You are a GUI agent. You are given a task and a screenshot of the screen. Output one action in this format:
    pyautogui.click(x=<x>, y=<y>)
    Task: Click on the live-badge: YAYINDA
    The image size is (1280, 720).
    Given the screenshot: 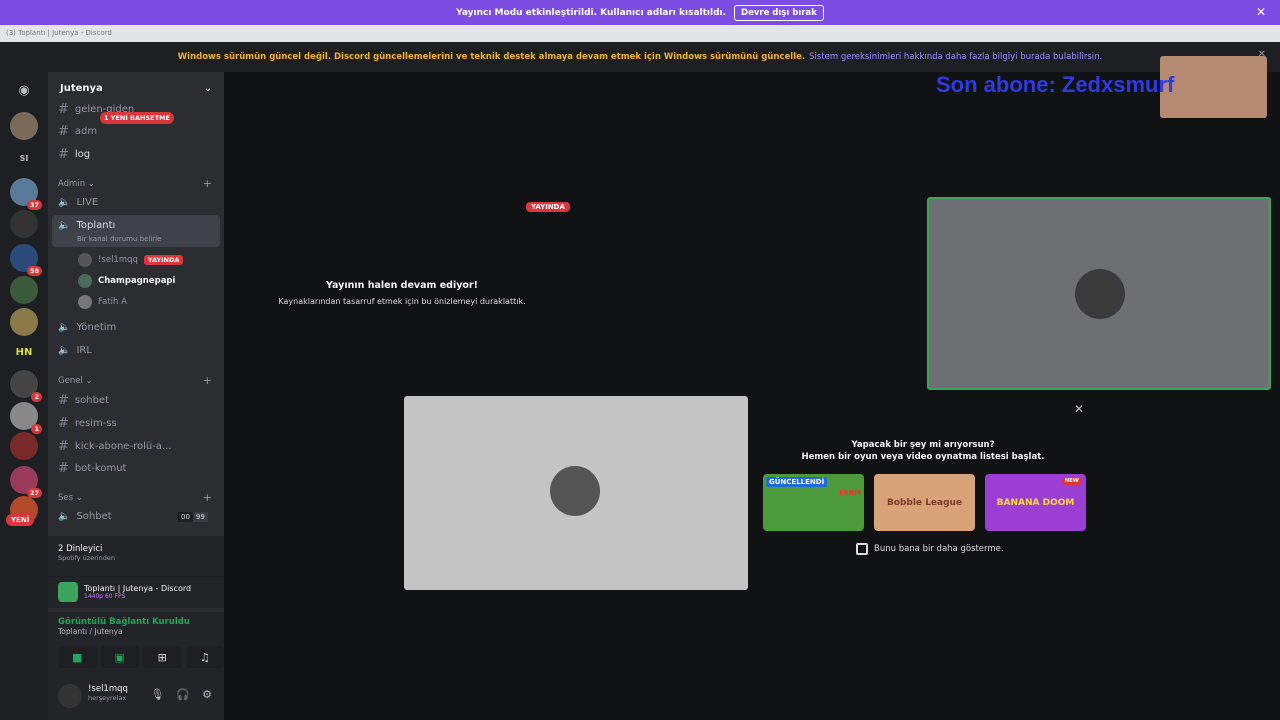 What is the action you would take?
    pyautogui.click(x=163, y=260)
    